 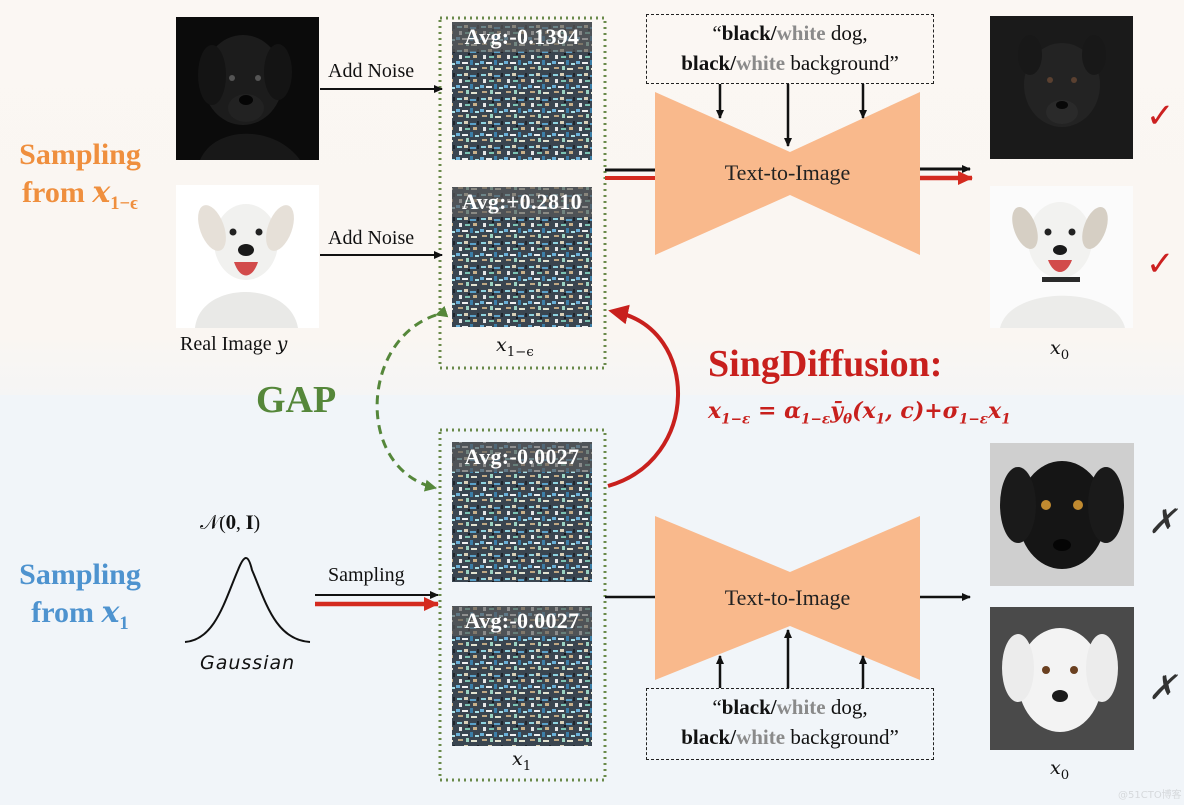 What do you see at coordinates (787, 172) in the screenshot?
I see `model-label-top: Text-to-Image` at bounding box center [787, 172].